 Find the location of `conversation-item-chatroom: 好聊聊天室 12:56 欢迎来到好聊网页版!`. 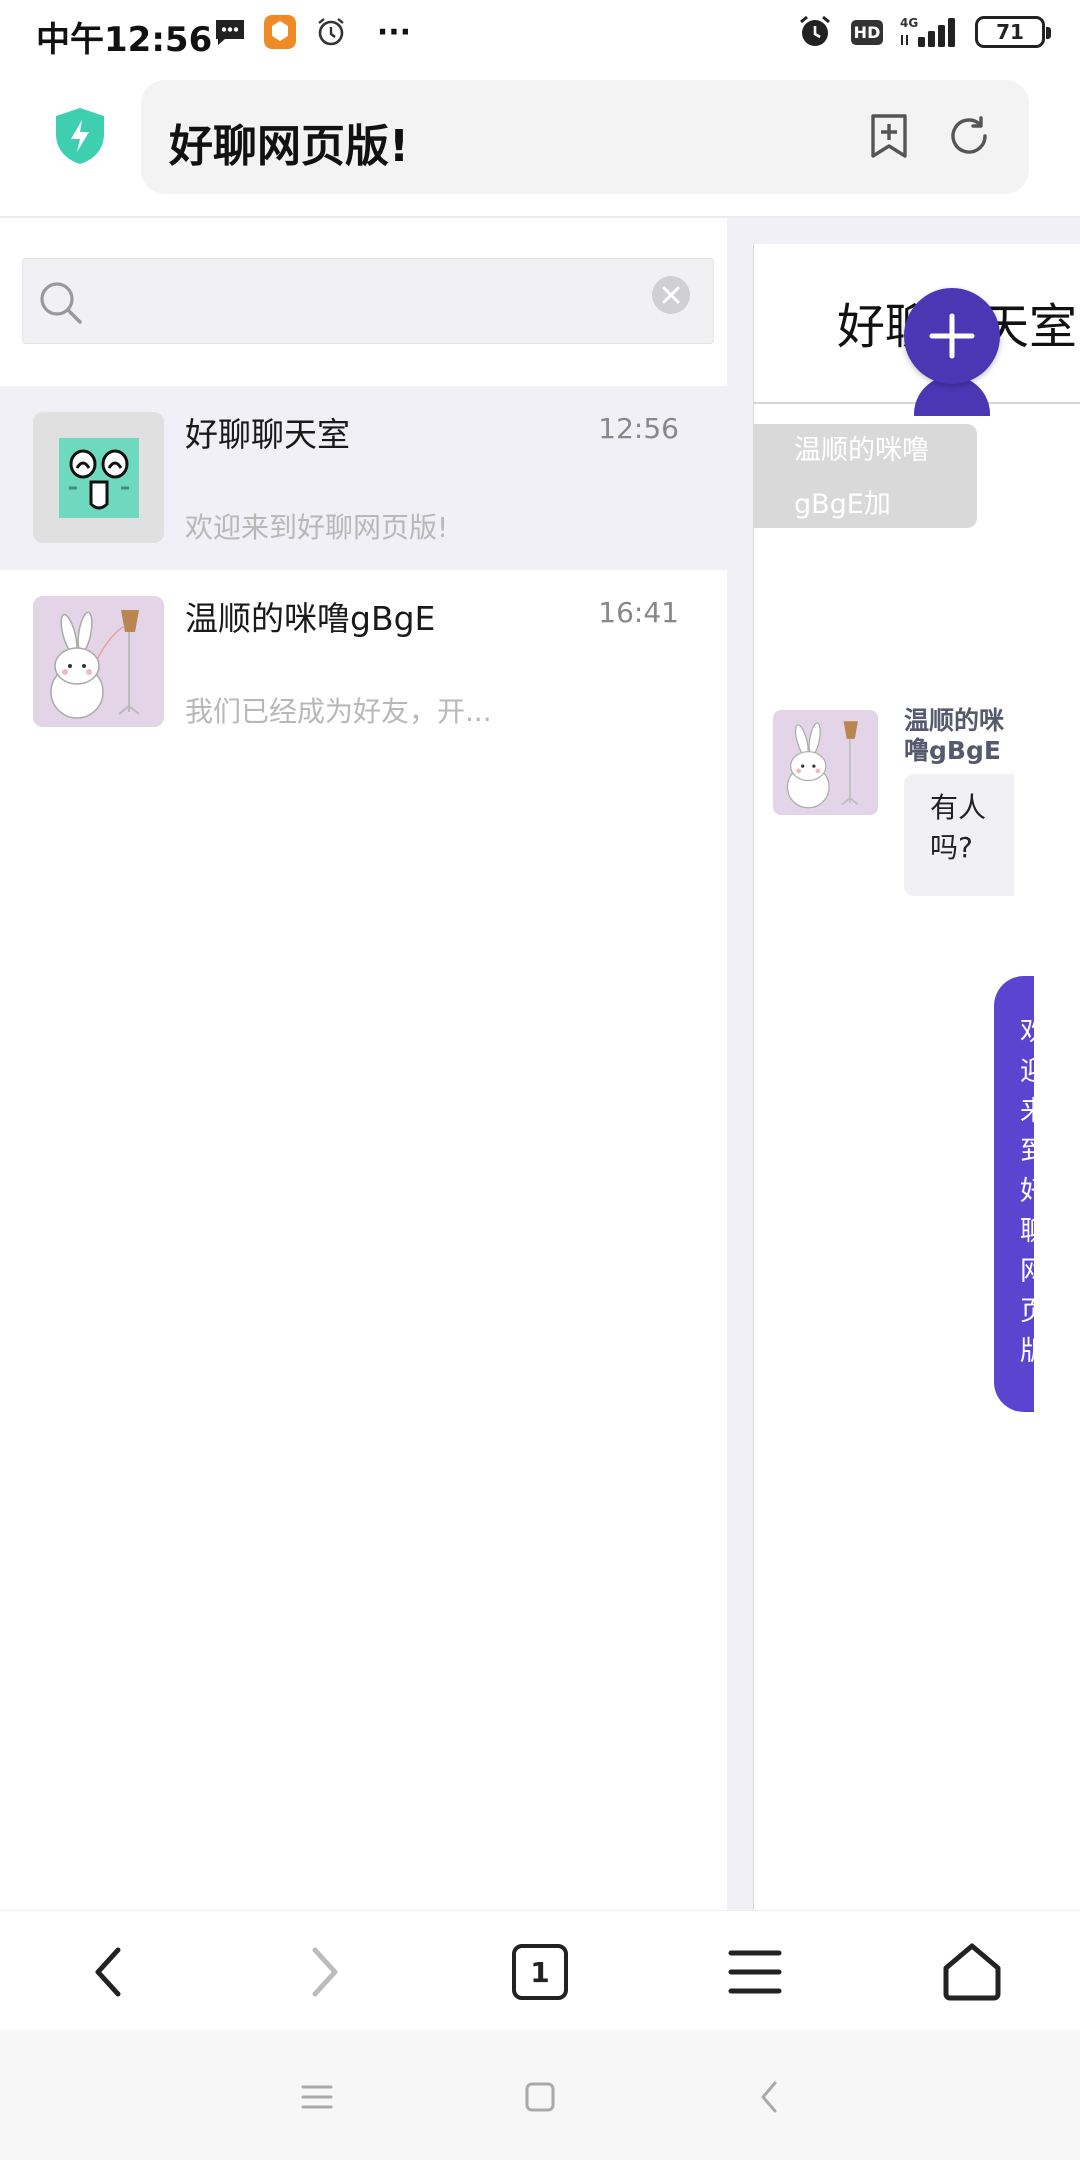

conversation-item-chatroom: 好聊聊天室 12:56 欢迎来到好聊网页版! is located at coordinates (363, 478).